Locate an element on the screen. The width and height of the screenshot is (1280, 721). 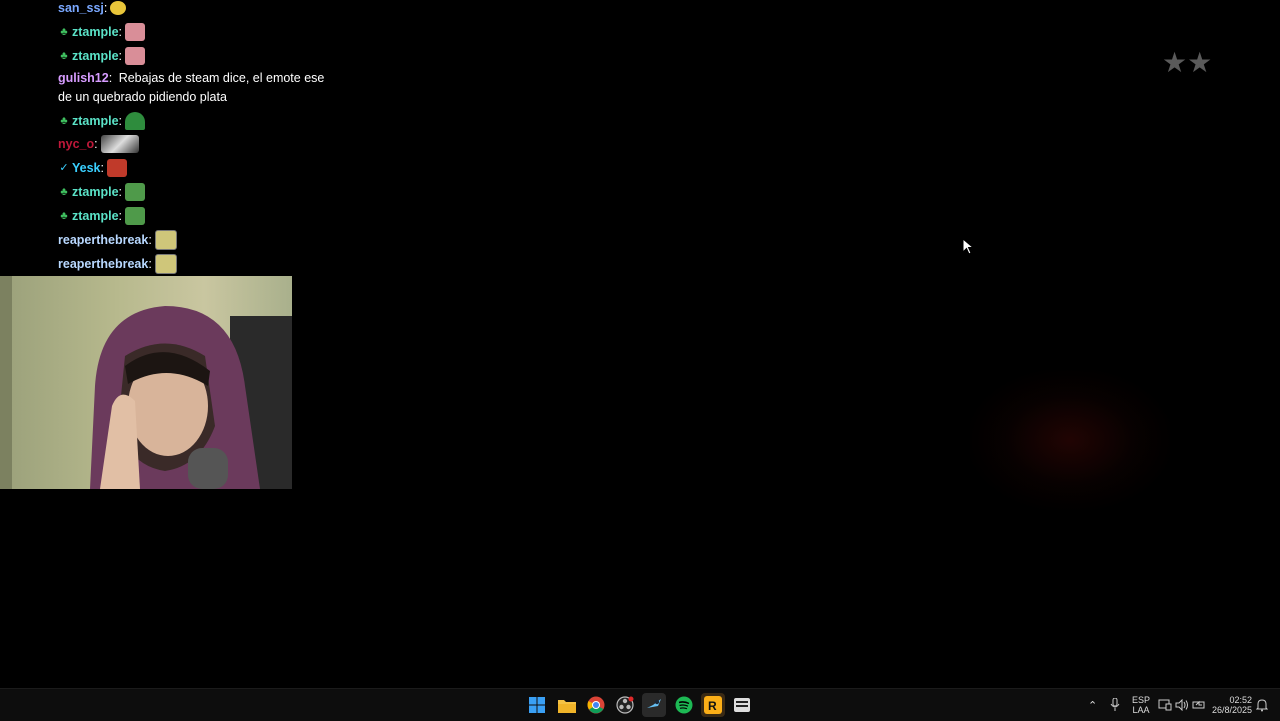
emote-red-icon is located at coordinates (117, 168).